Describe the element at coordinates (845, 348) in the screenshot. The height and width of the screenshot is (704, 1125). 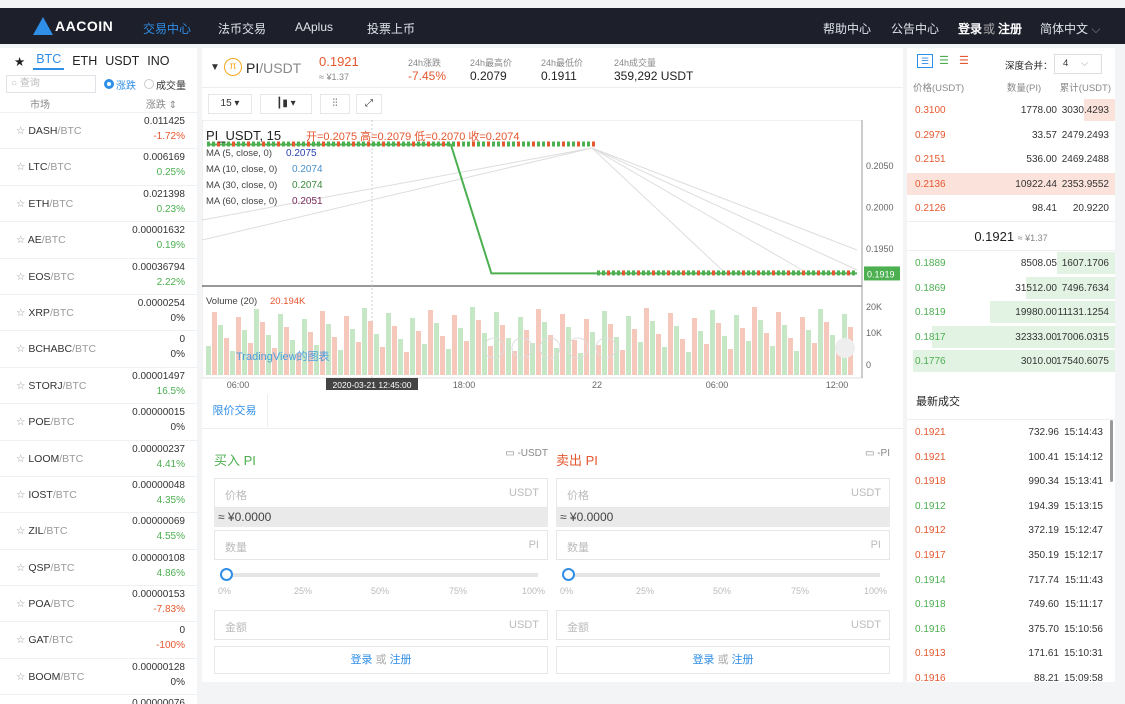
I see `scroll-right-button` at that location.